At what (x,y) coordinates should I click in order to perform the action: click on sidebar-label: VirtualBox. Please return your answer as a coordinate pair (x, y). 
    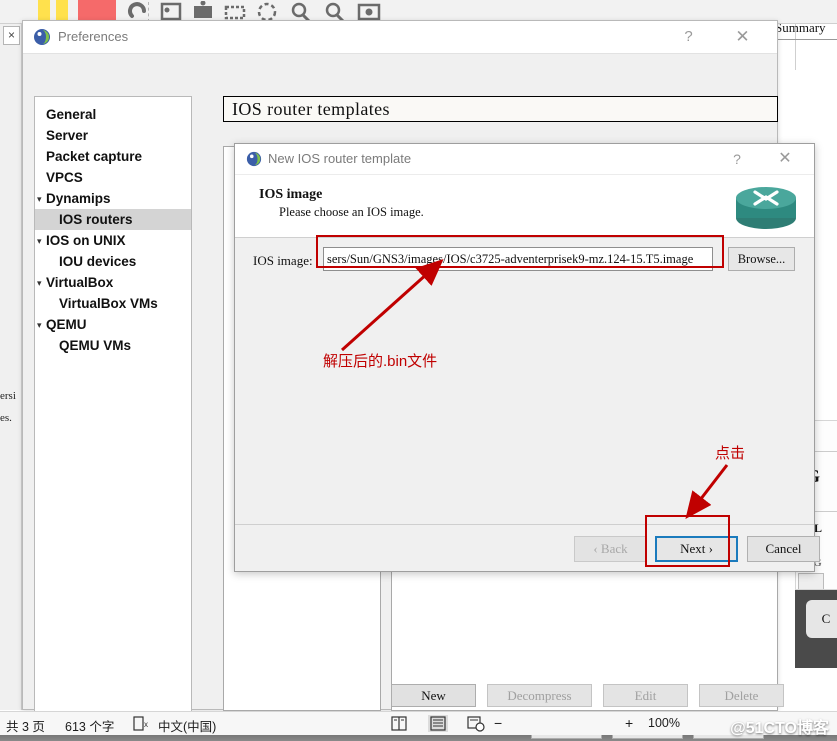
    Looking at the image, I should click on (80, 282).